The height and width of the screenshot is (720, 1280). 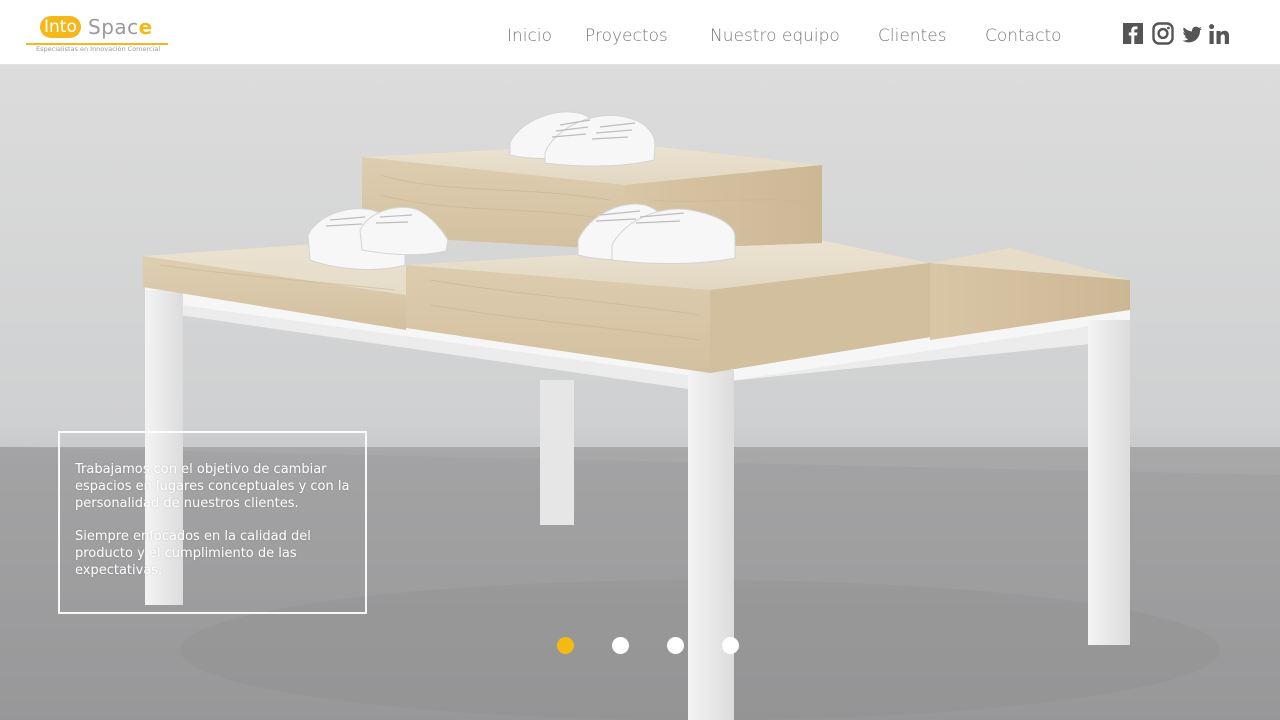 I want to click on logo-into-text: Into, so click(x=60, y=27).